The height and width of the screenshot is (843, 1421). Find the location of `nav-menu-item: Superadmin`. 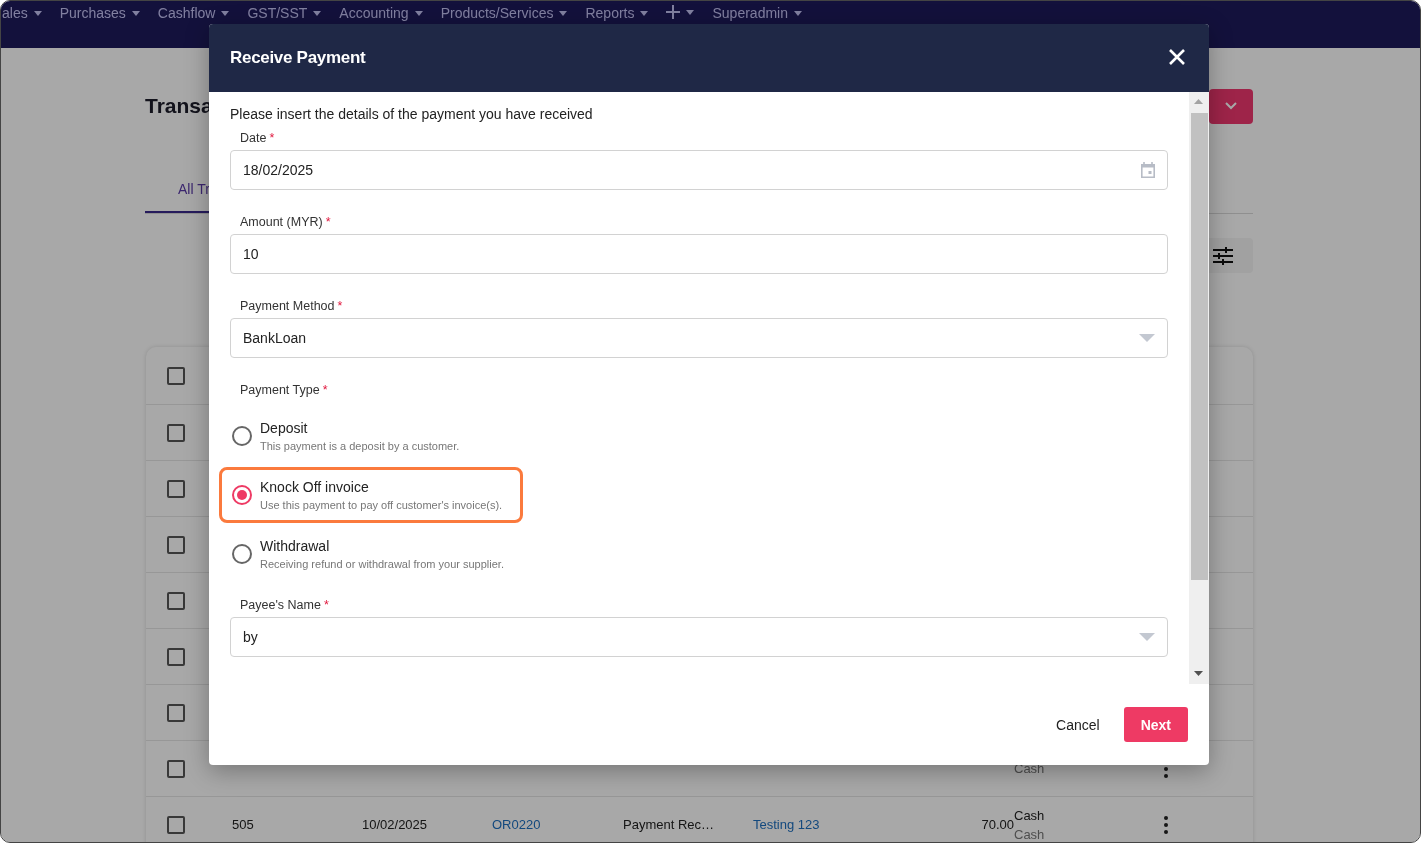

nav-menu-item: Superadmin is located at coordinates (757, 13).